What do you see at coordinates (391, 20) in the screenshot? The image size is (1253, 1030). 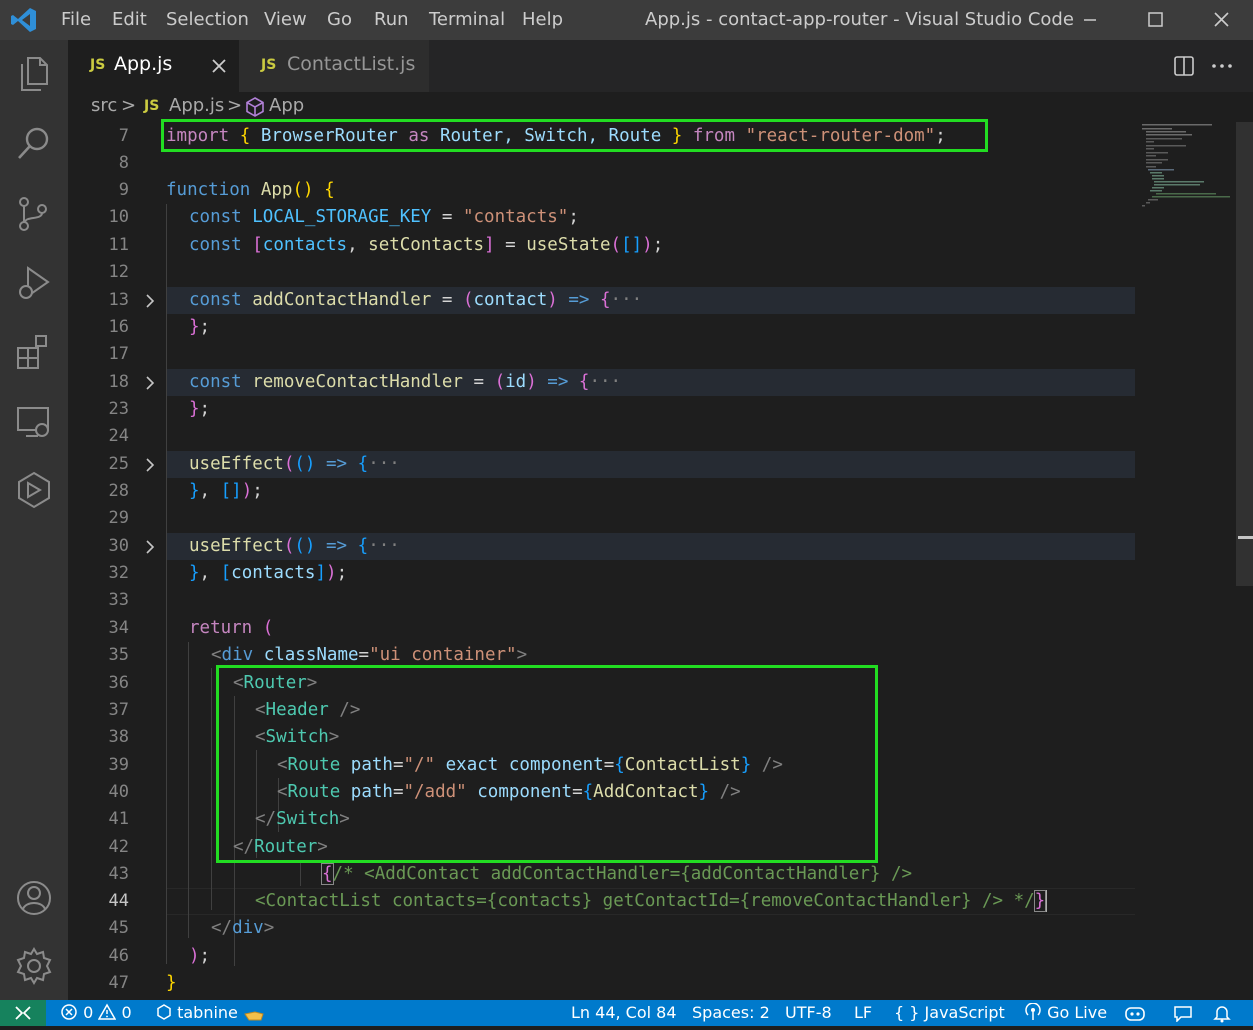 I see `menu-run: Run` at bounding box center [391, 20].